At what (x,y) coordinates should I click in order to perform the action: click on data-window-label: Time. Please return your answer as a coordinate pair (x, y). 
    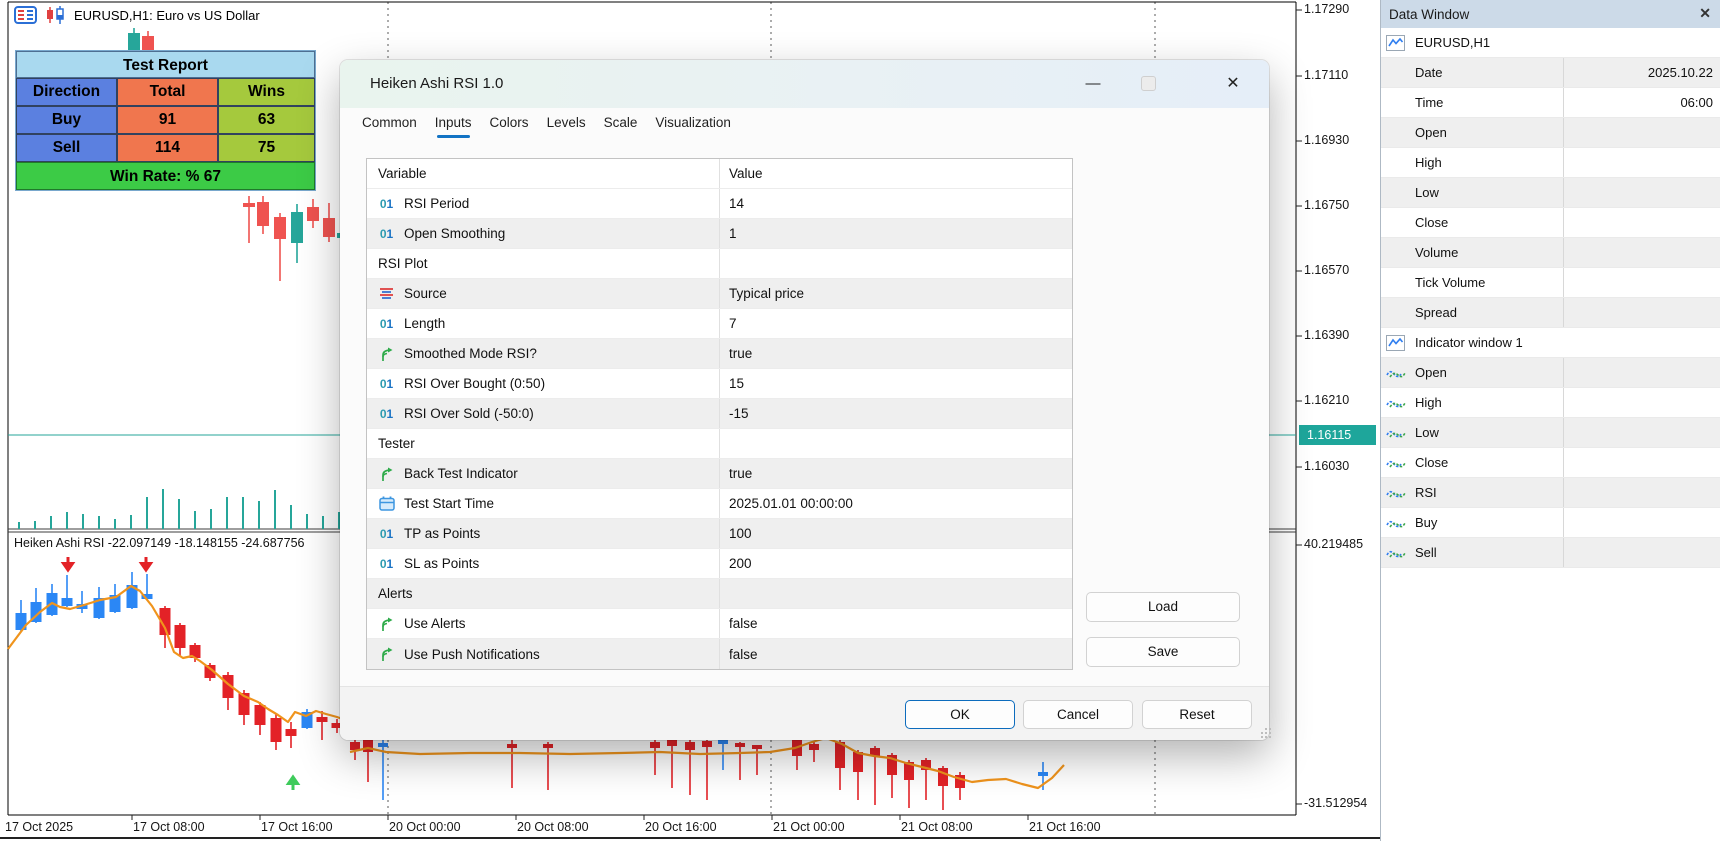
    Looking at the image, I should click on (1429, 102).